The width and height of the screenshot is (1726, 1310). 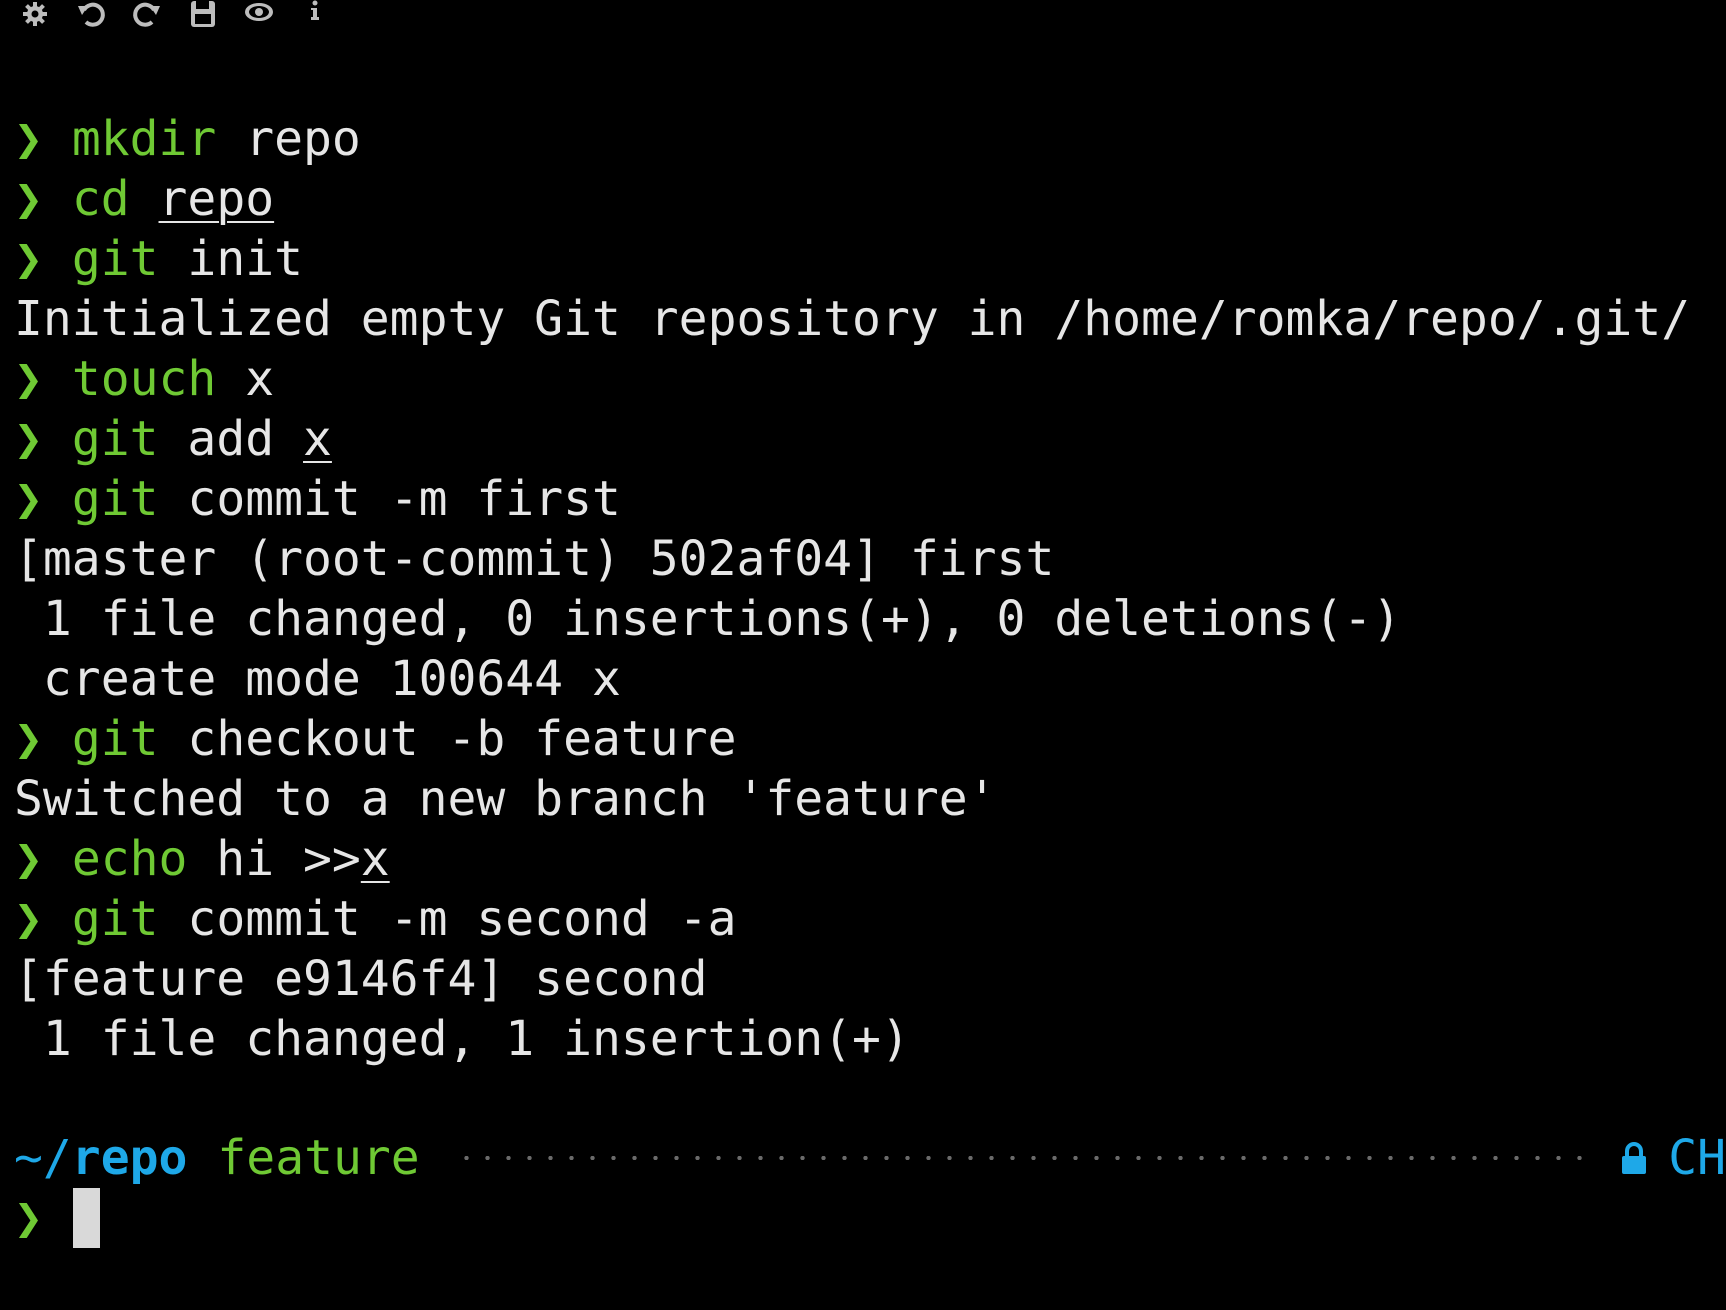 What do you see at coordinates (317, 679) in the screenshot?
I see `output-text: create mode 100644 x` at bounding box center [317, 679].